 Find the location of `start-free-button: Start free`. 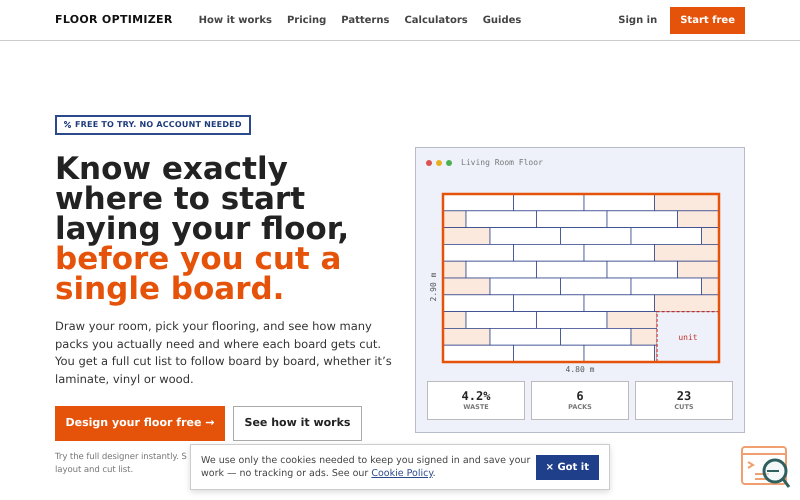

start-free-button: Start free is located at coordinates (707, 20).